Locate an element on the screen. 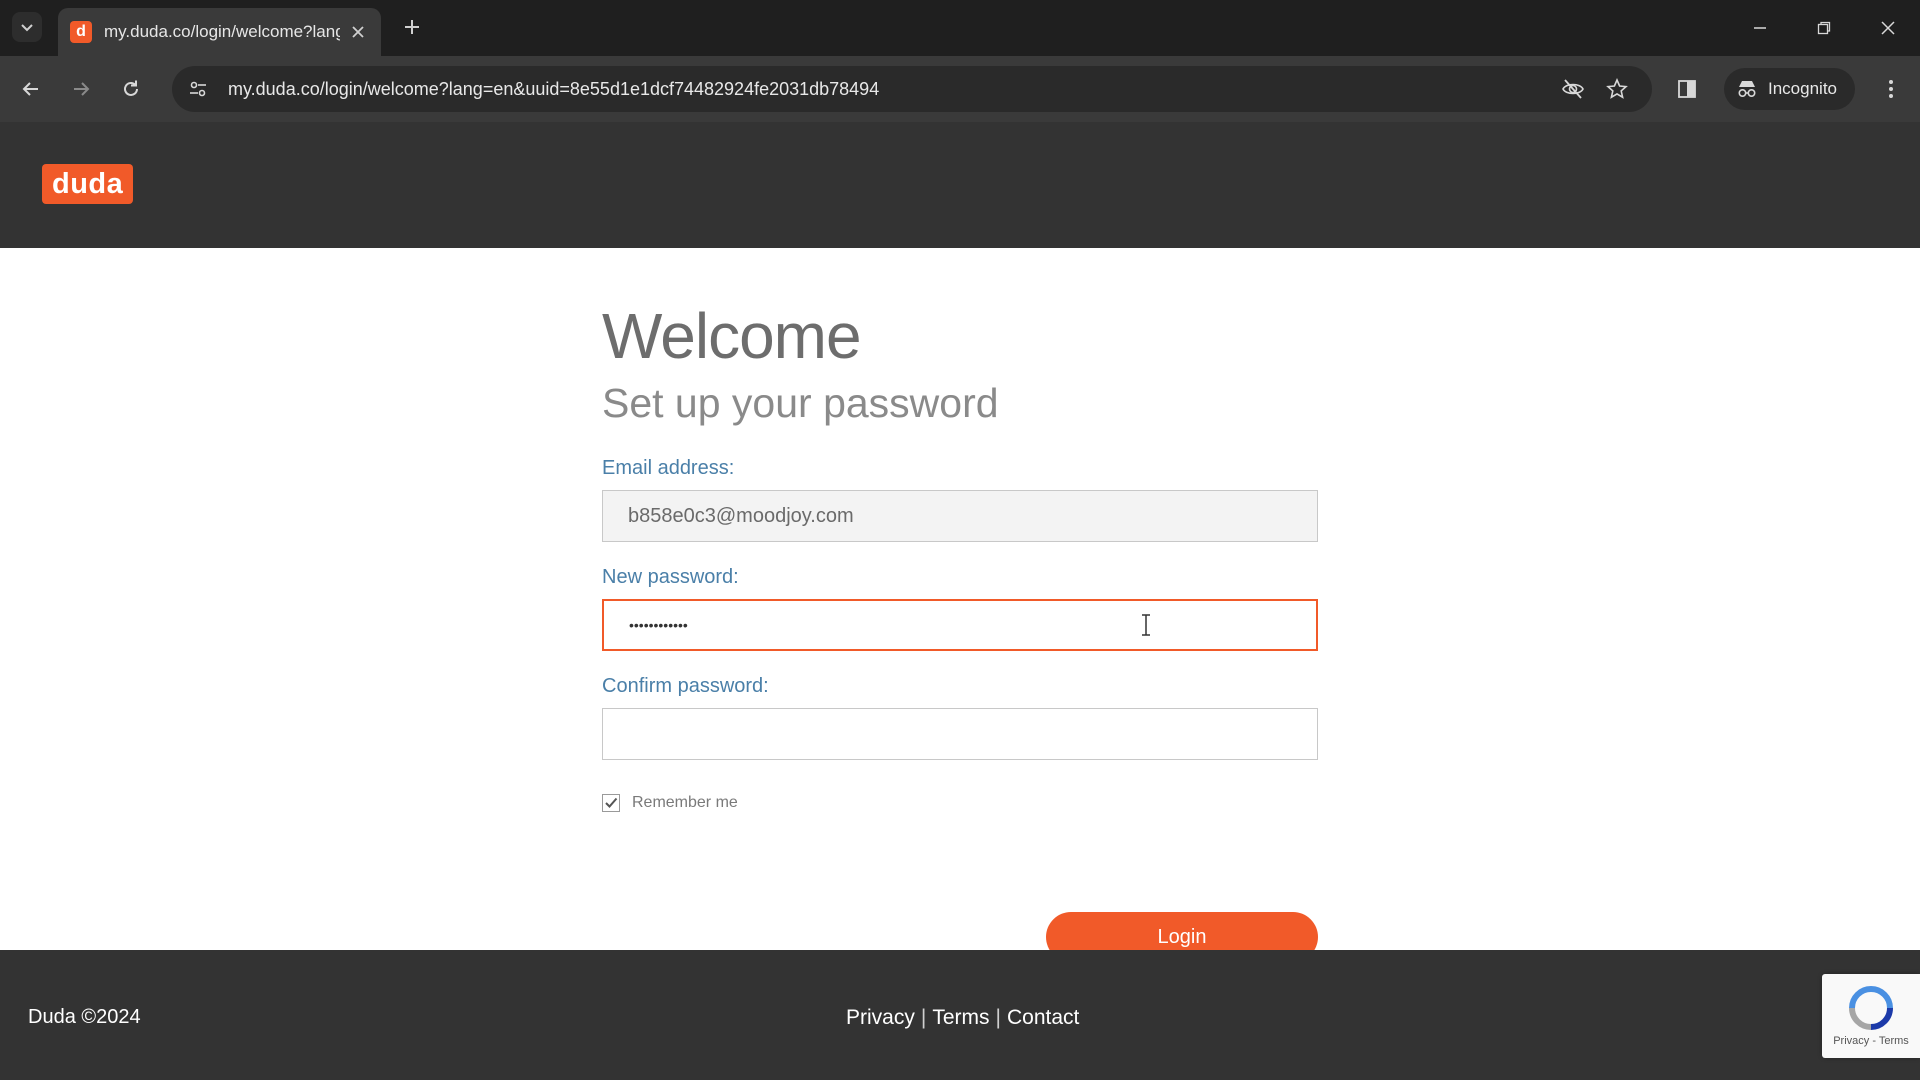 The height and width of the screenshot is (1080, 1920). reload-button is located at coordinates (131, 89).